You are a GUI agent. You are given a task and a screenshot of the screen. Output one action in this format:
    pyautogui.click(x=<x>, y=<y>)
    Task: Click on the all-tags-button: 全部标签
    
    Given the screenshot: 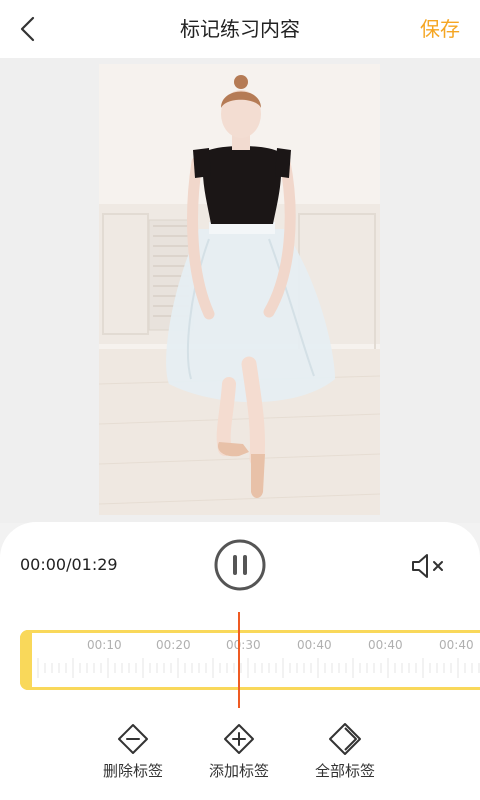 What is the action you would take?
    pyautogui.click(x=345, y=752)
    